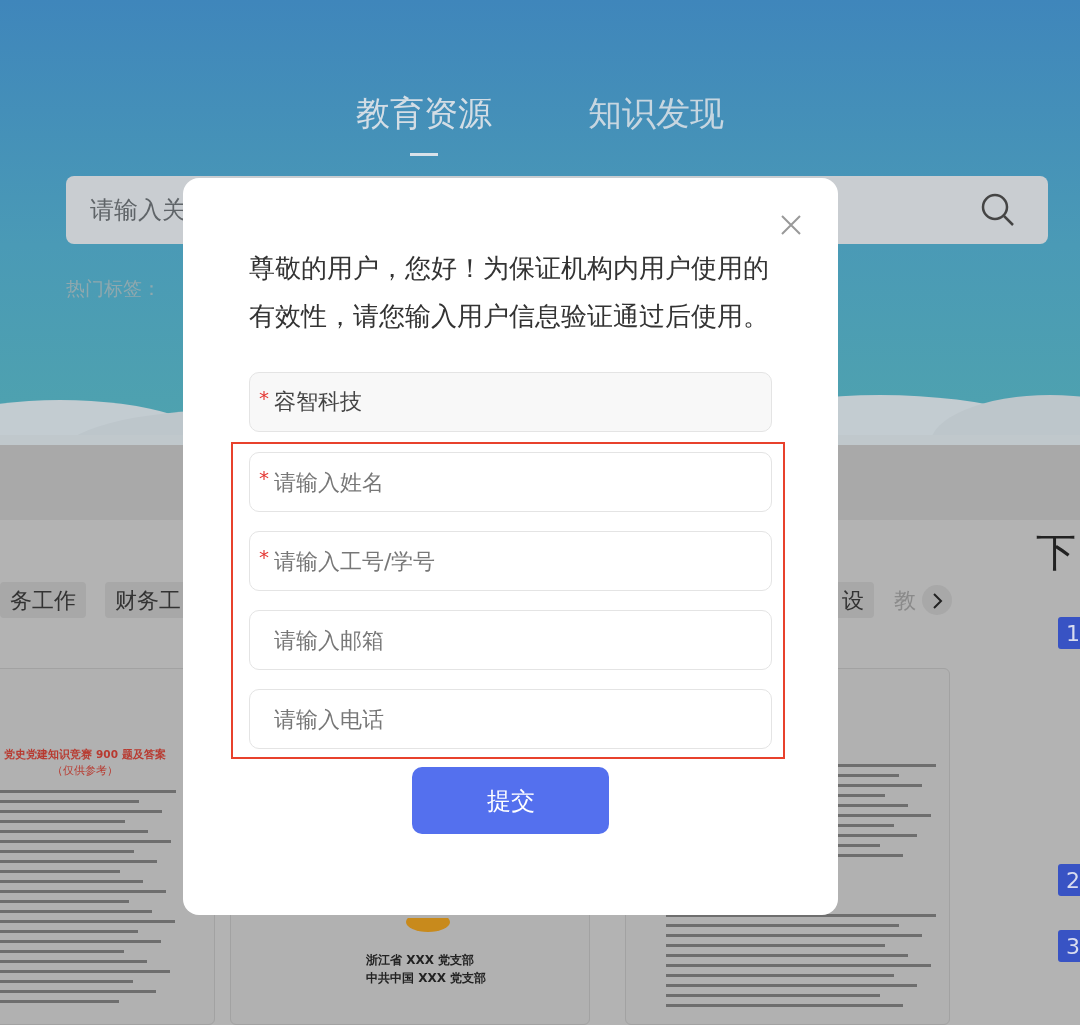 This screenshot has width=1080, height=1025. Describe the element at coordinates (85, 770) in the screenshot. I see `document-subtitle: （仅供参考）` at that location.